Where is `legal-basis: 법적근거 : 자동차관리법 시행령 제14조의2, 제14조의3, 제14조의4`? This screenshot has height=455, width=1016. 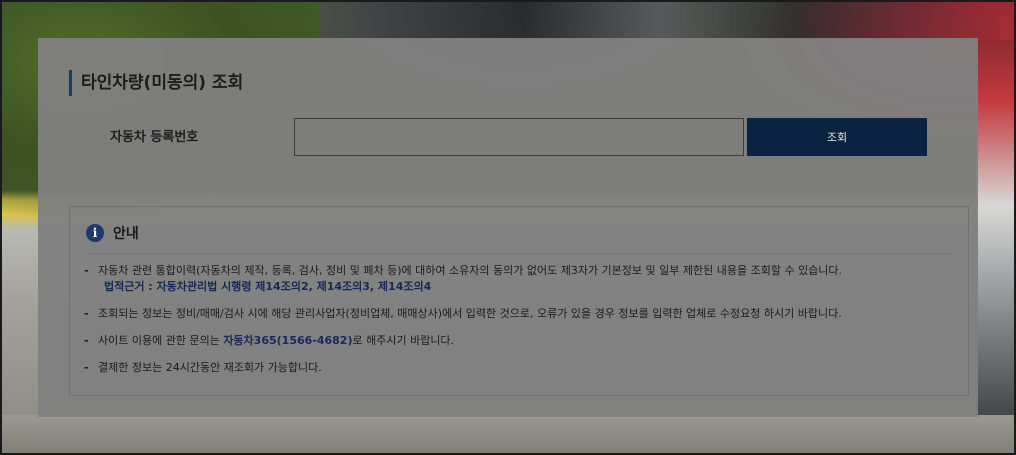 legal-basis: 법적근거 : 자동차관리법 시행령 제14조의2, 제14조의3, 제14조의4 is located at coordinates (268, 286).